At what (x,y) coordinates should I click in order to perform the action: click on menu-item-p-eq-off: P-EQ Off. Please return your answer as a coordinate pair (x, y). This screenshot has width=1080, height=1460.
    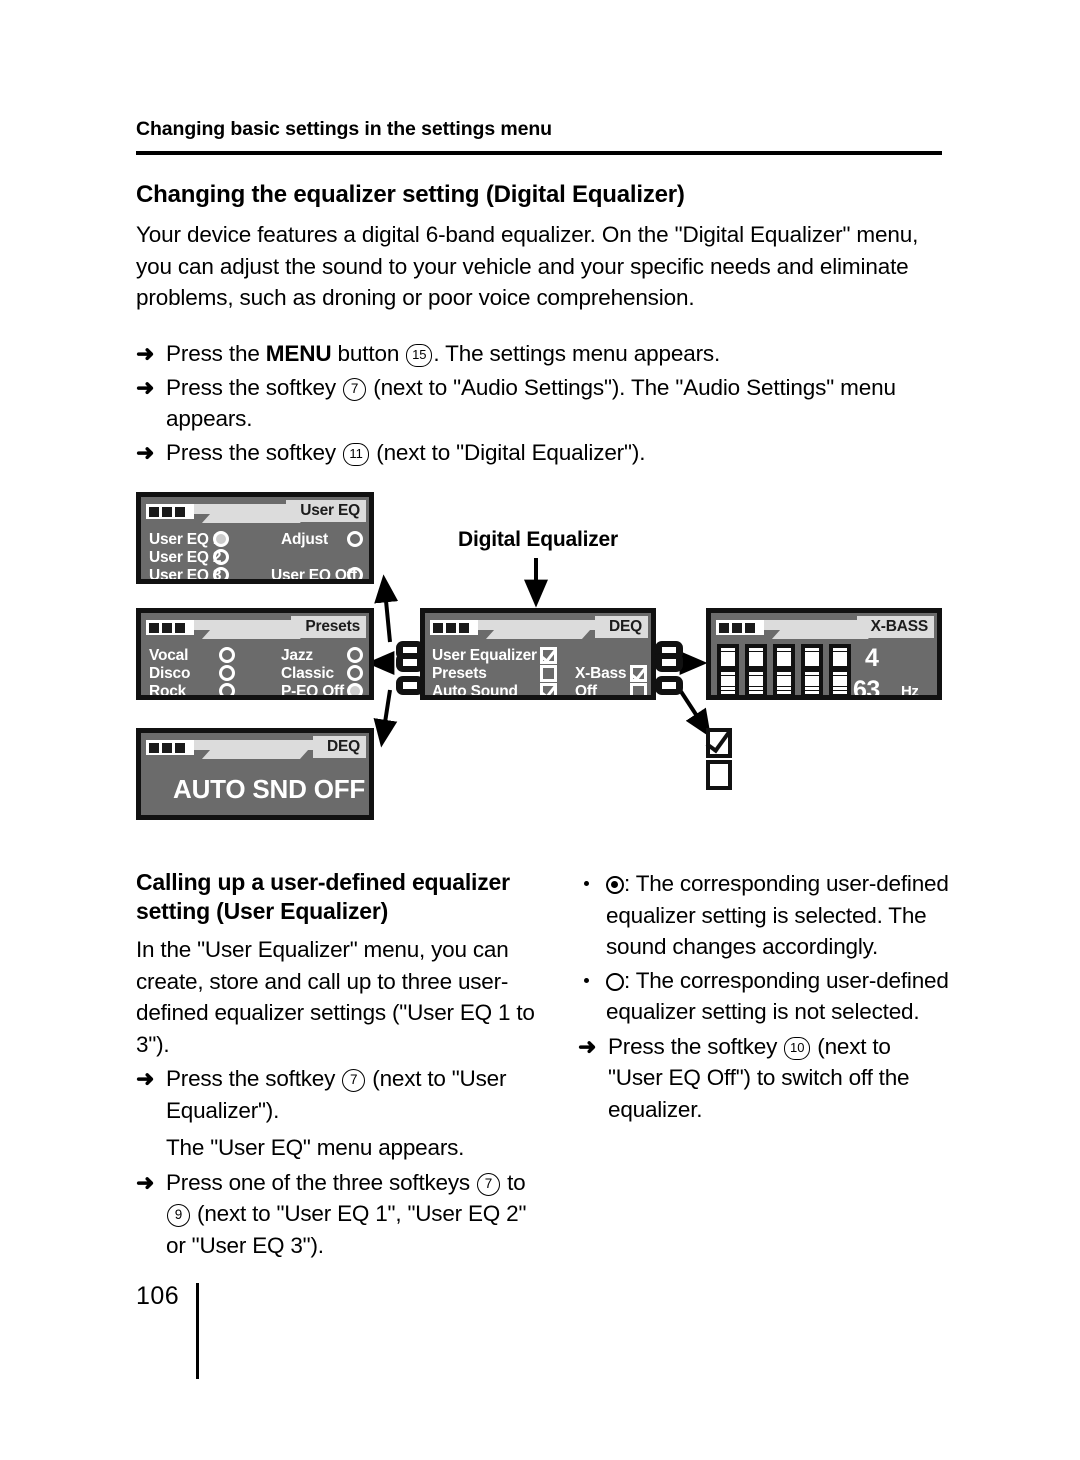
    Looking at the image, I should click on (312, 689).